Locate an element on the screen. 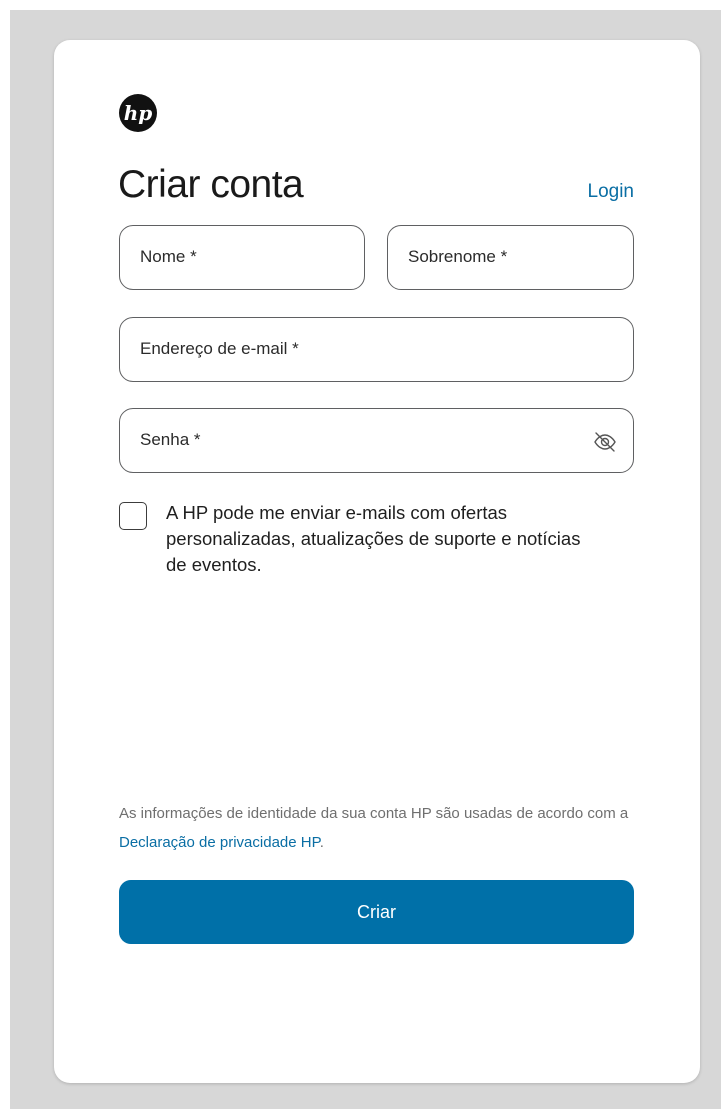  first-name-label: Nome * is located at coordinates (168, 256).